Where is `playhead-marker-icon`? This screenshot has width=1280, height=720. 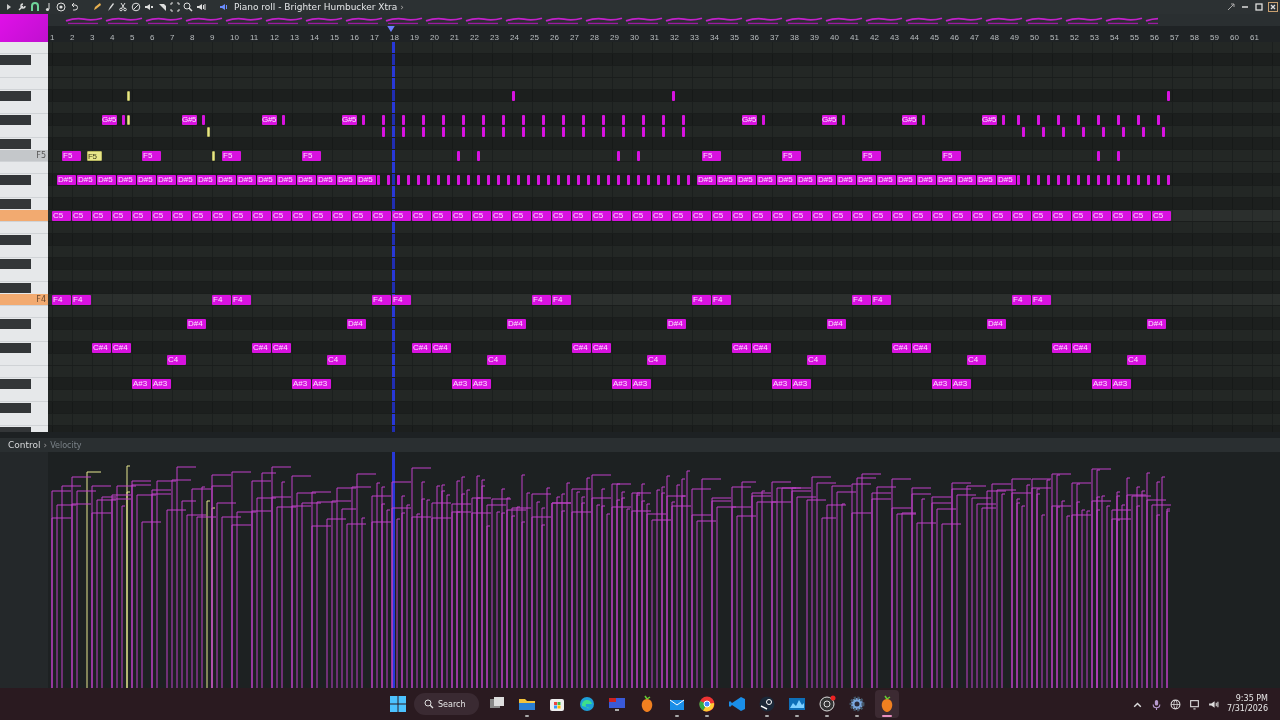 playhead-marker-icon is located at coordinates (391, 29).